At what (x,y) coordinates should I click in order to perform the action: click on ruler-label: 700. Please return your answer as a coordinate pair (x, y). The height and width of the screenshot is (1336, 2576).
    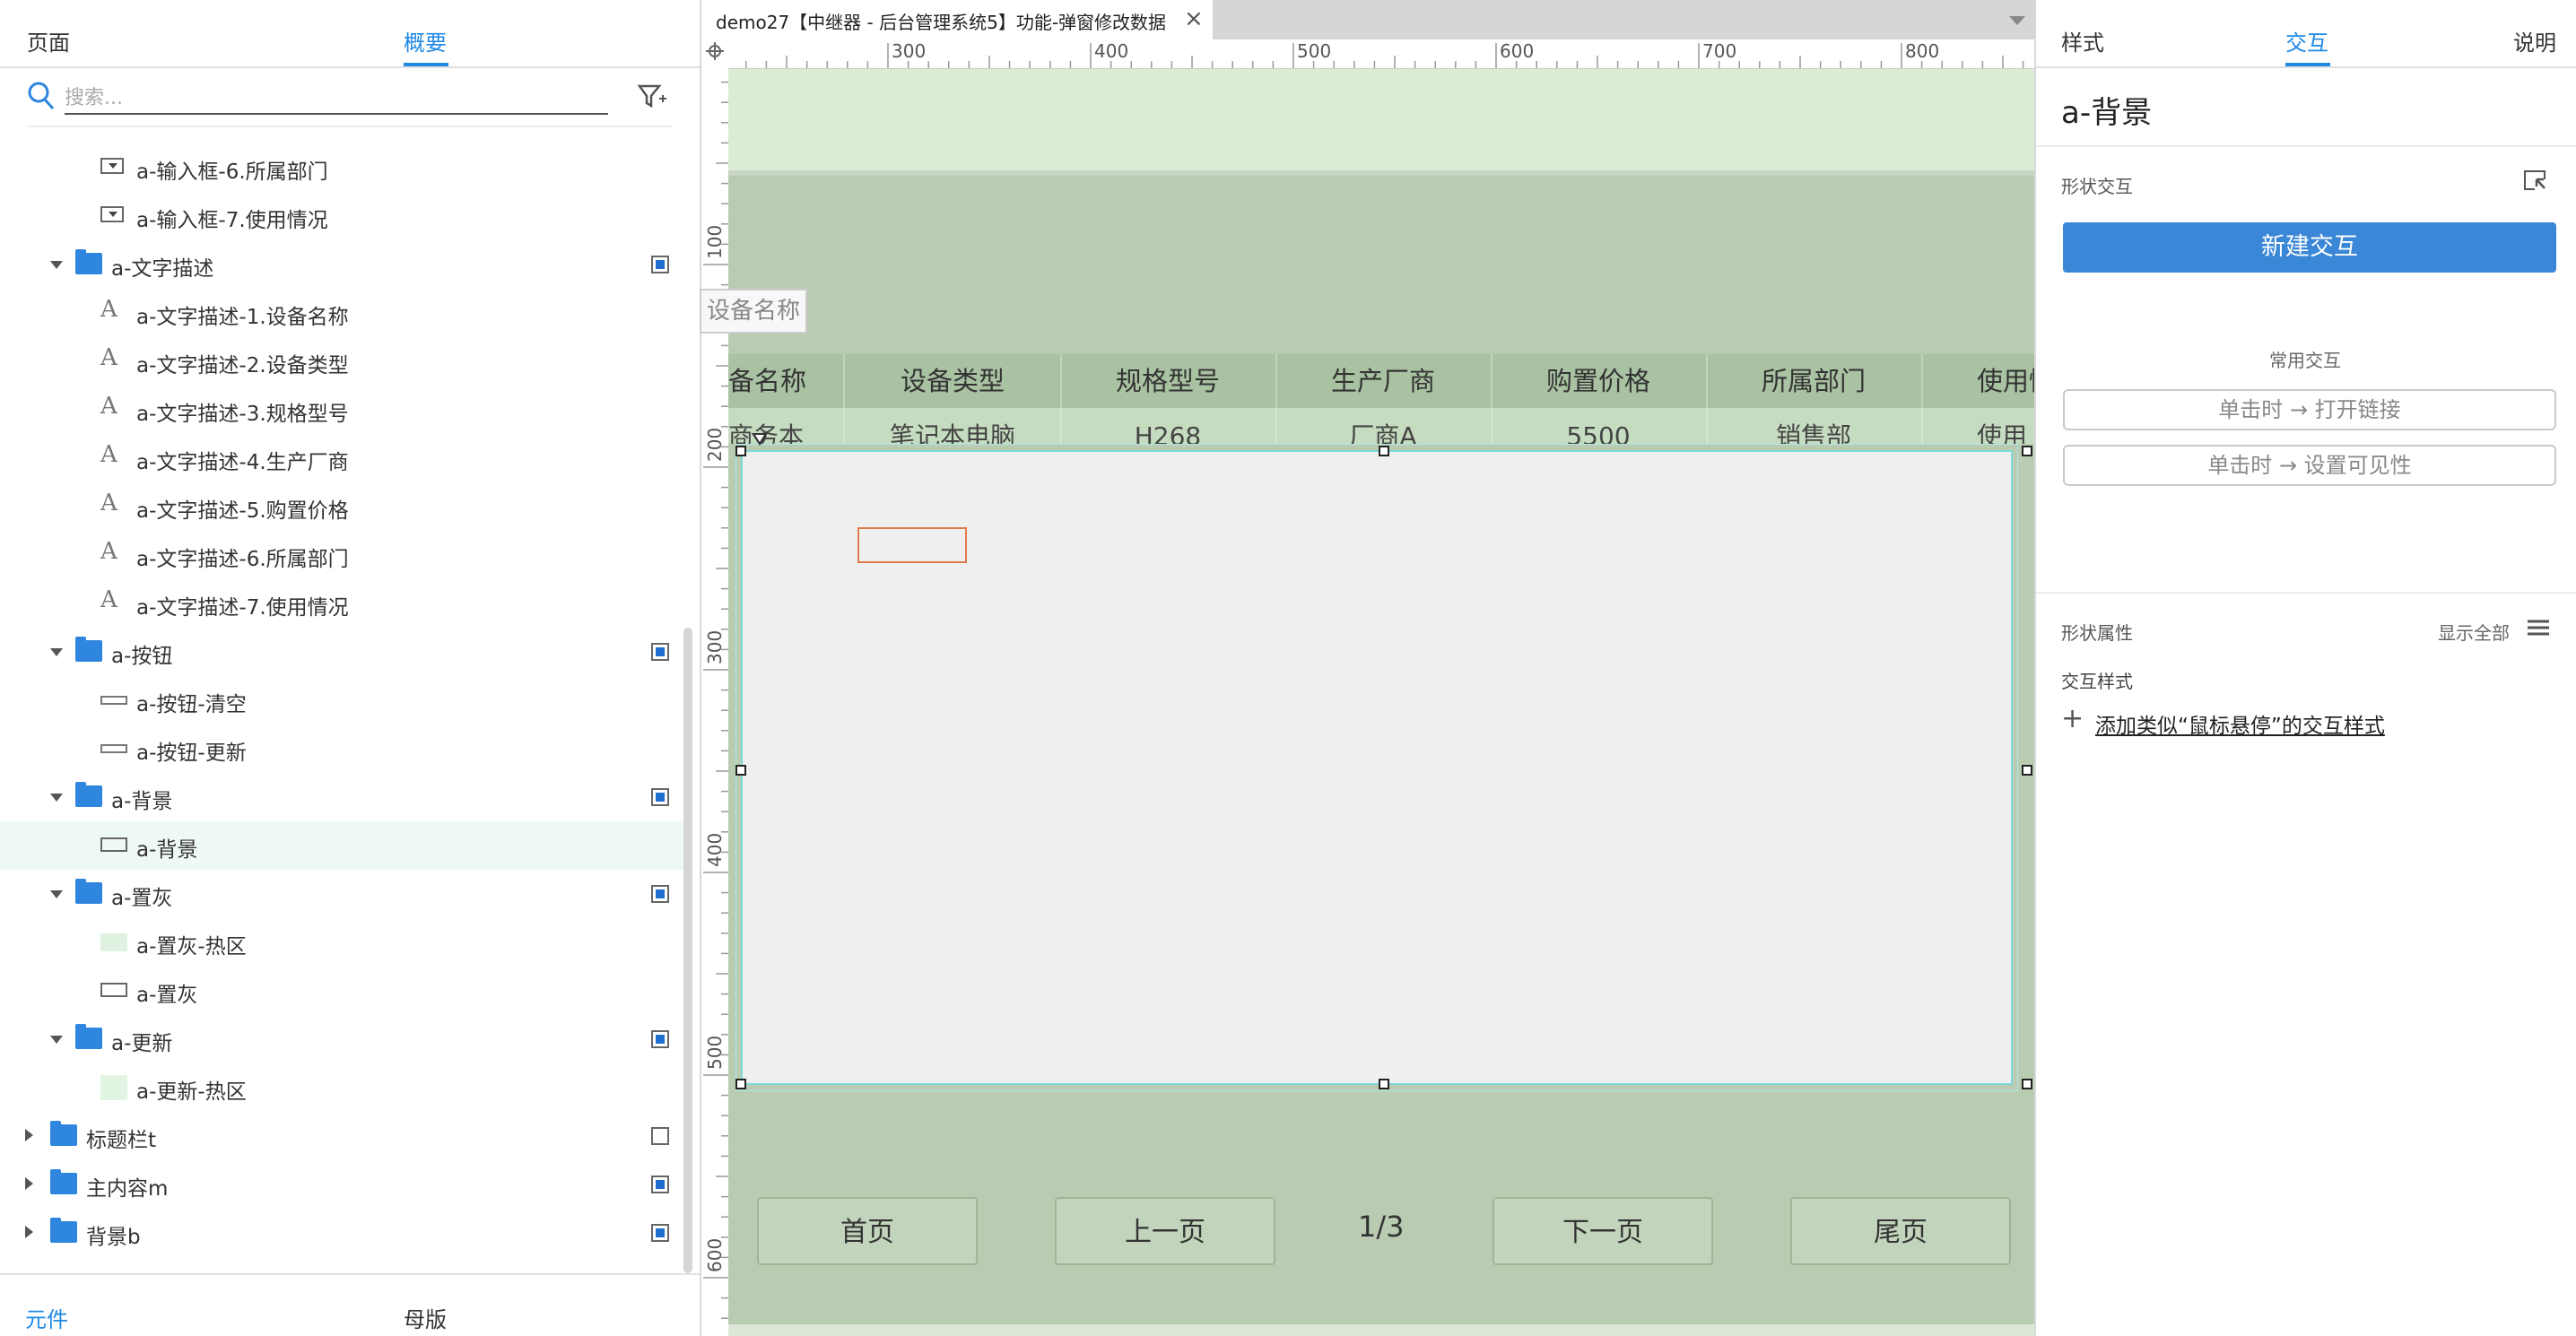
    Looking at the image, I should click on (1719, 51).